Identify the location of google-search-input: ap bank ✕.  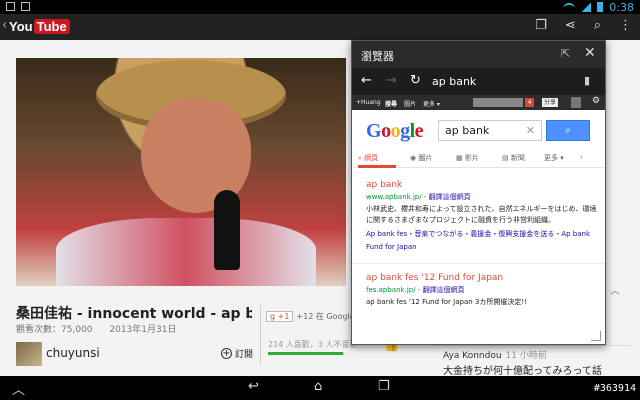
(490, 130).